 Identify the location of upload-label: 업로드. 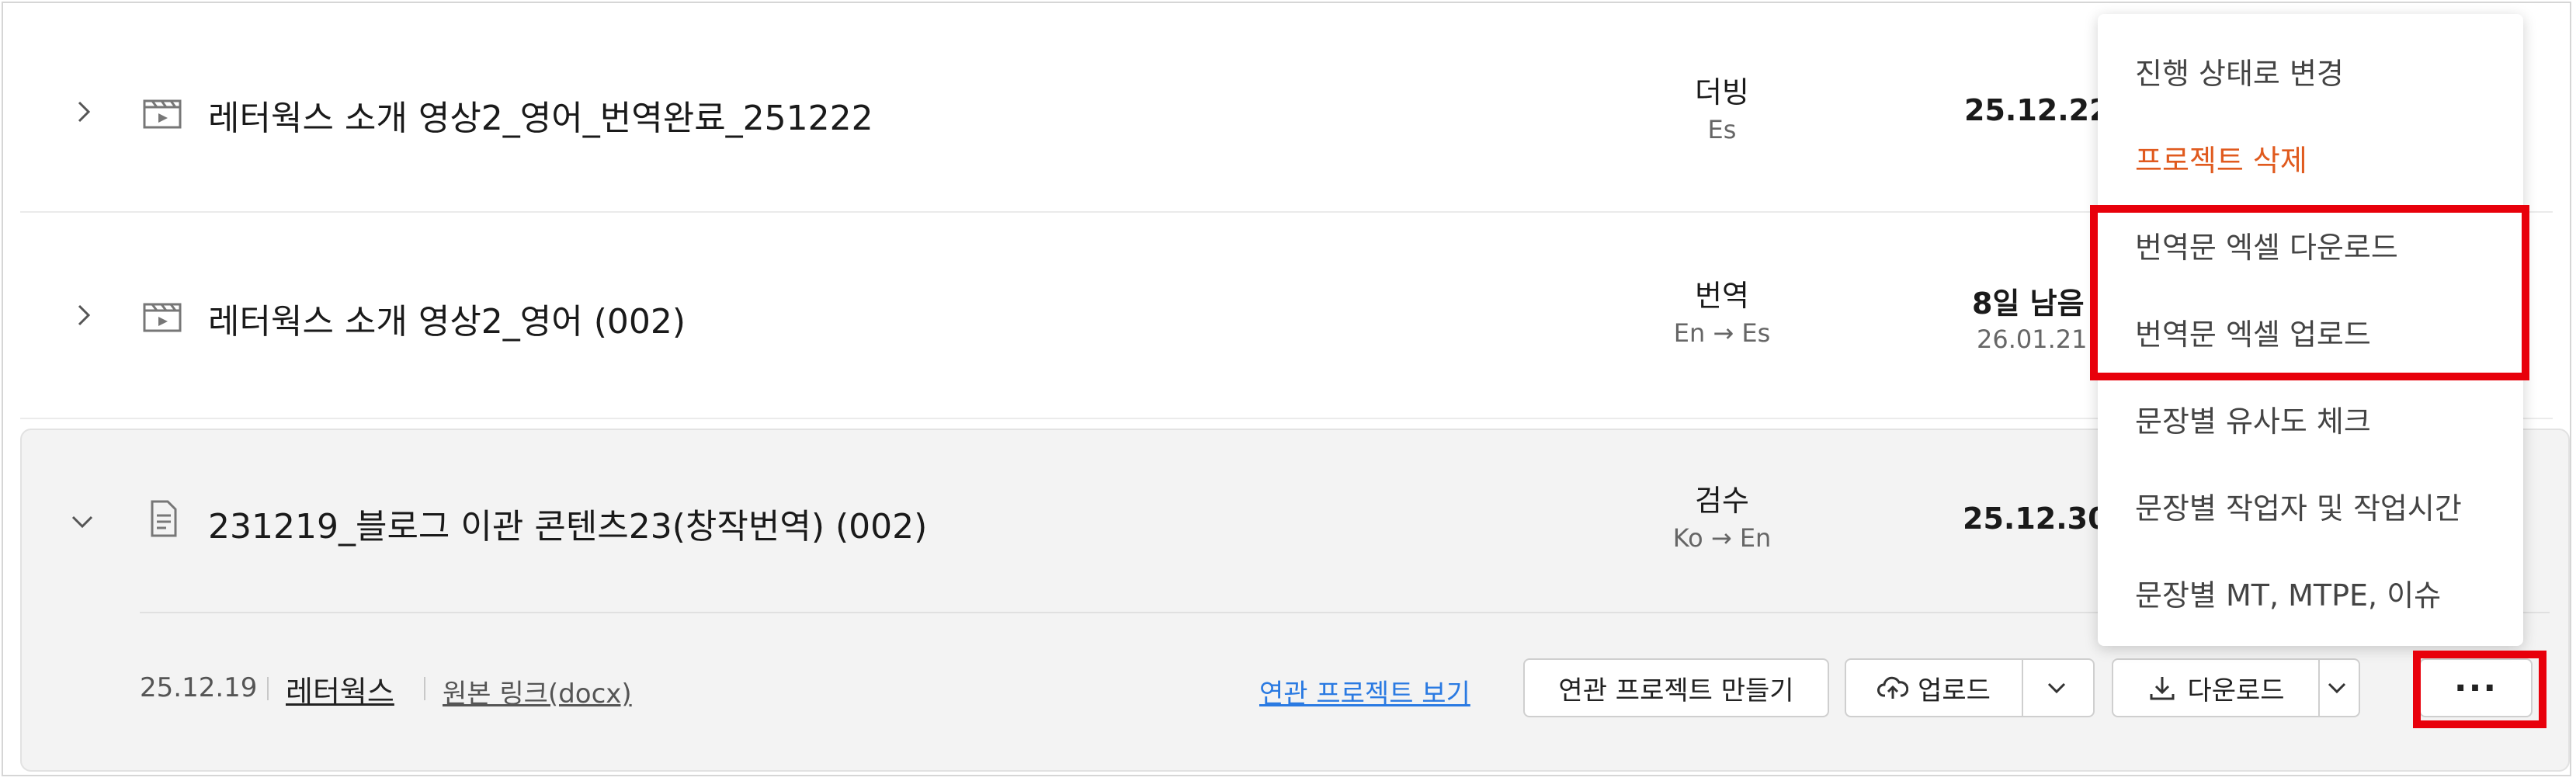
(1954, 690).